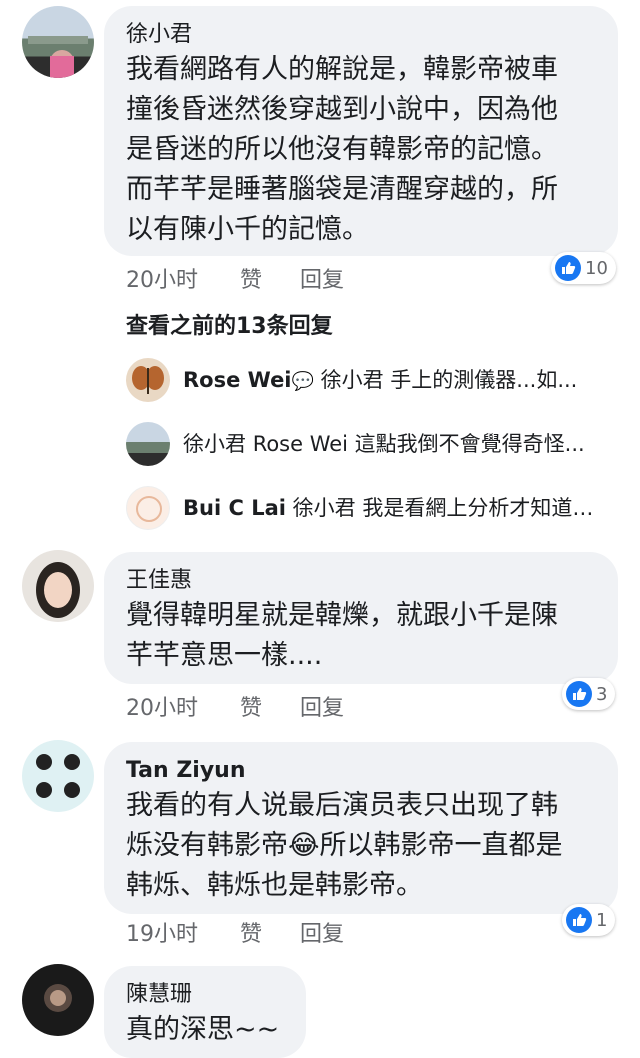 This screenshot has width=640, height=1058. Describe the element at coordinates (234, 508) in the screenshot. I see `reply-author: Bui C Lai` at that location.